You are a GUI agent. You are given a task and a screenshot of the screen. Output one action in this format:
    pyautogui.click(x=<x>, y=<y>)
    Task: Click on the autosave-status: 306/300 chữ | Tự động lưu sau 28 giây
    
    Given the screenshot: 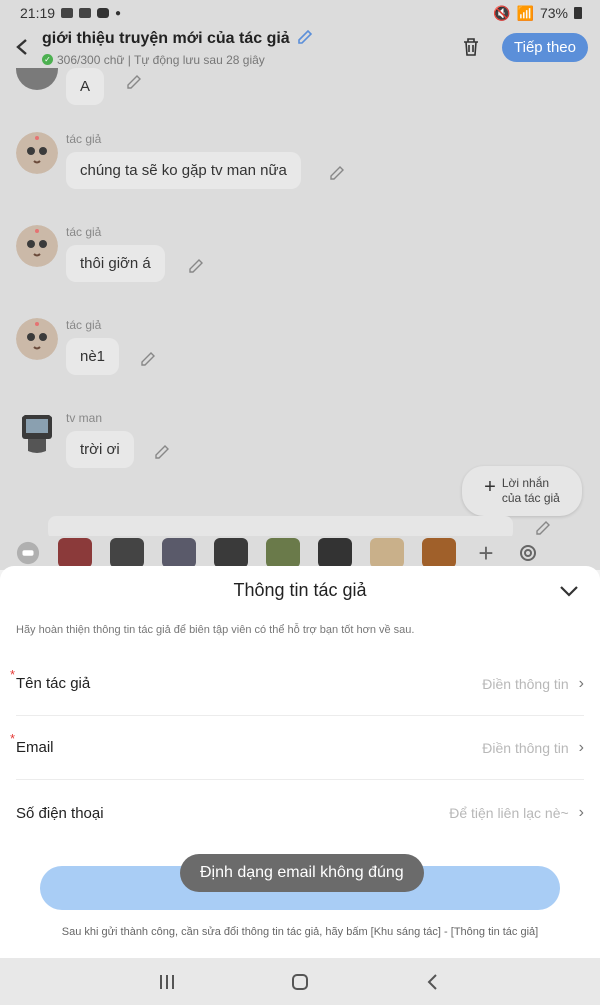 What is the action you would take?
    pyautogui.click(x=161, y=59)
    